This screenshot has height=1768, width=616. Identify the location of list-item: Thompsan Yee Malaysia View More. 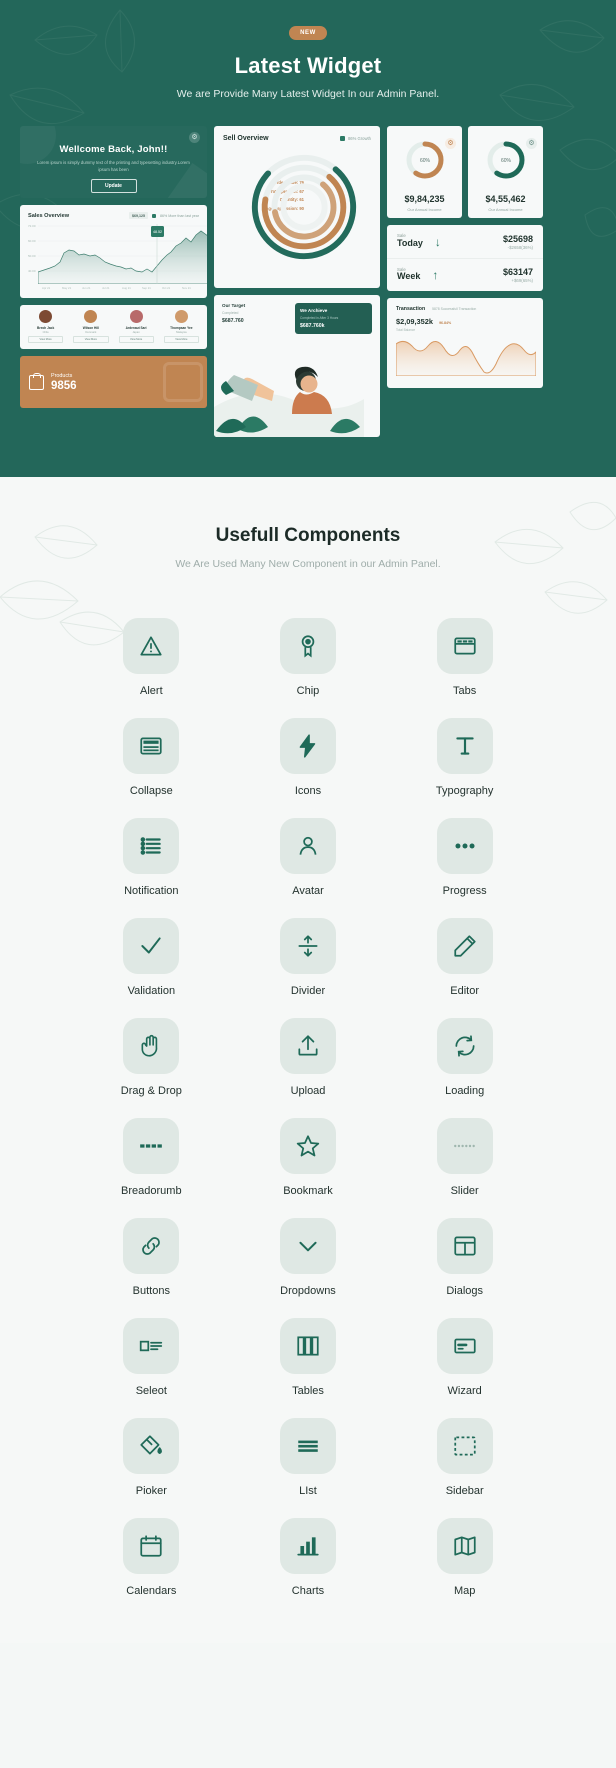
(181, 327).